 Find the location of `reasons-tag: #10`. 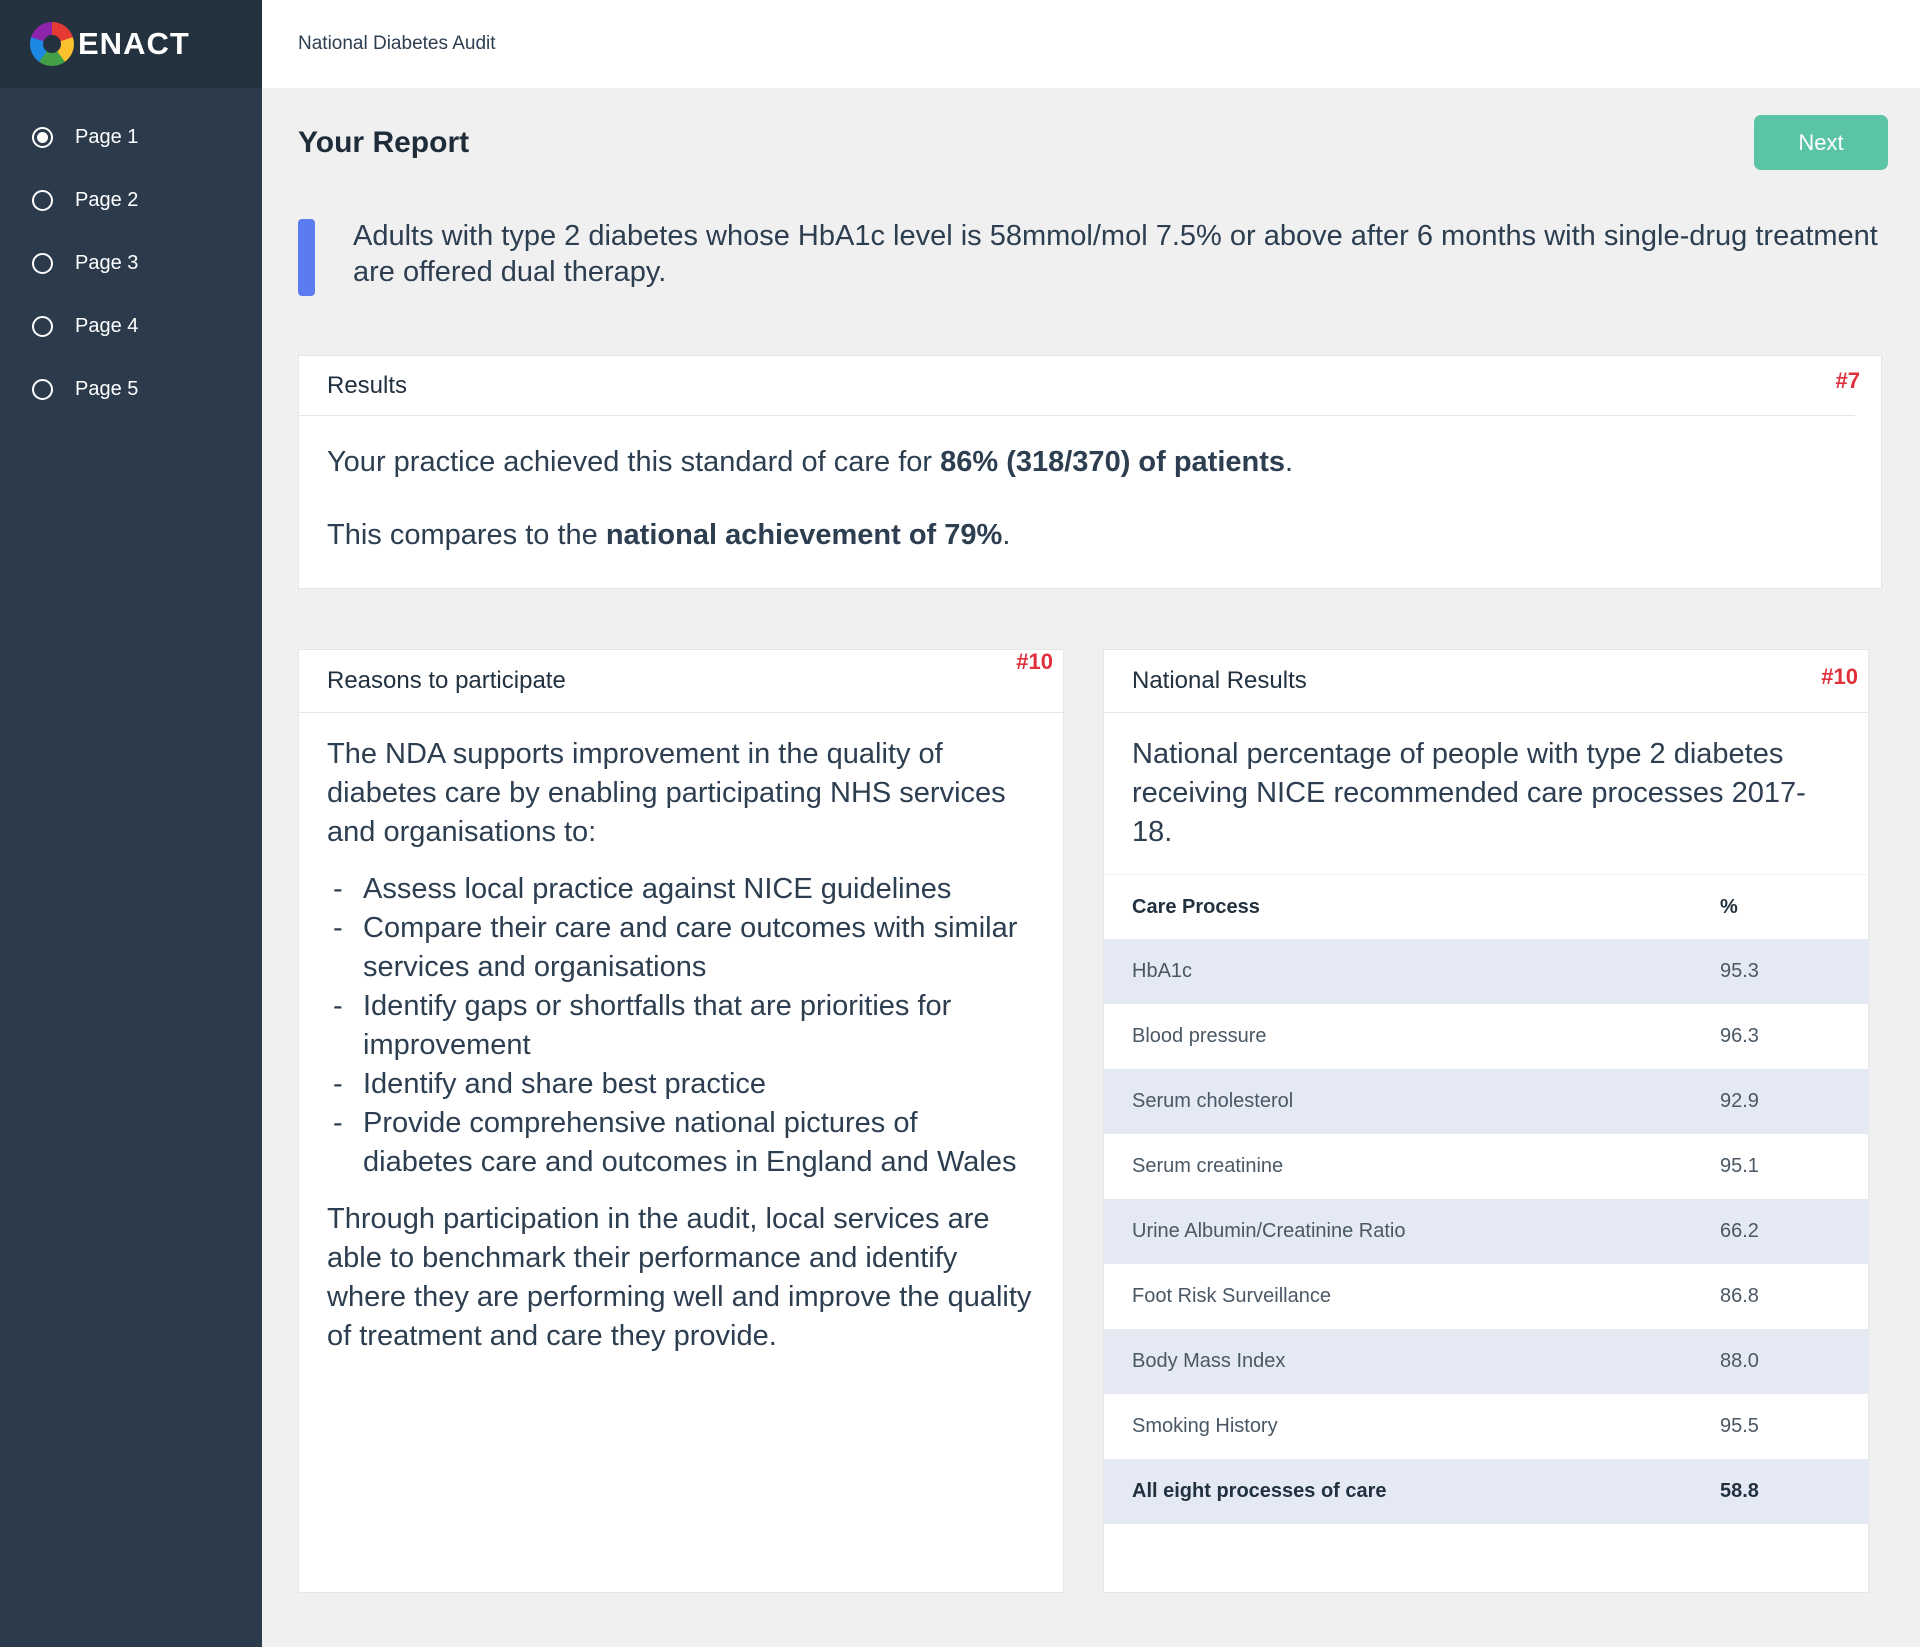

reasons-tag: #10 is located at coordinates (1034, 661).